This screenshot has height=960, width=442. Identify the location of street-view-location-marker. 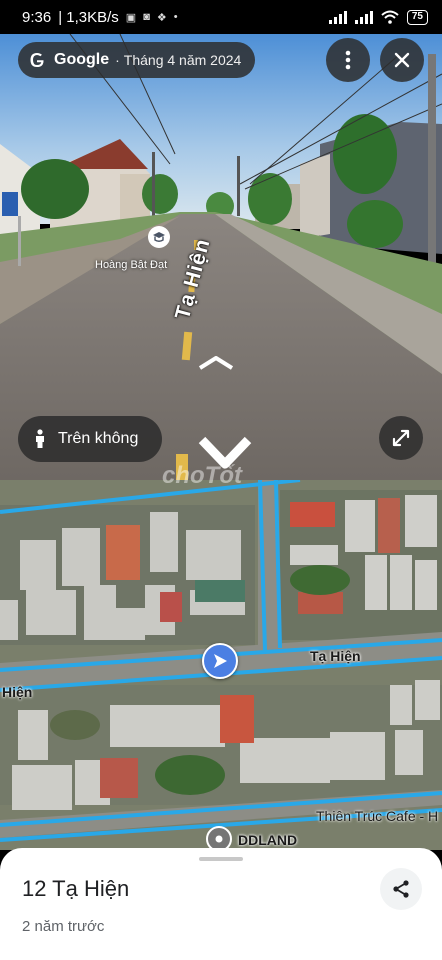
(220, 661).